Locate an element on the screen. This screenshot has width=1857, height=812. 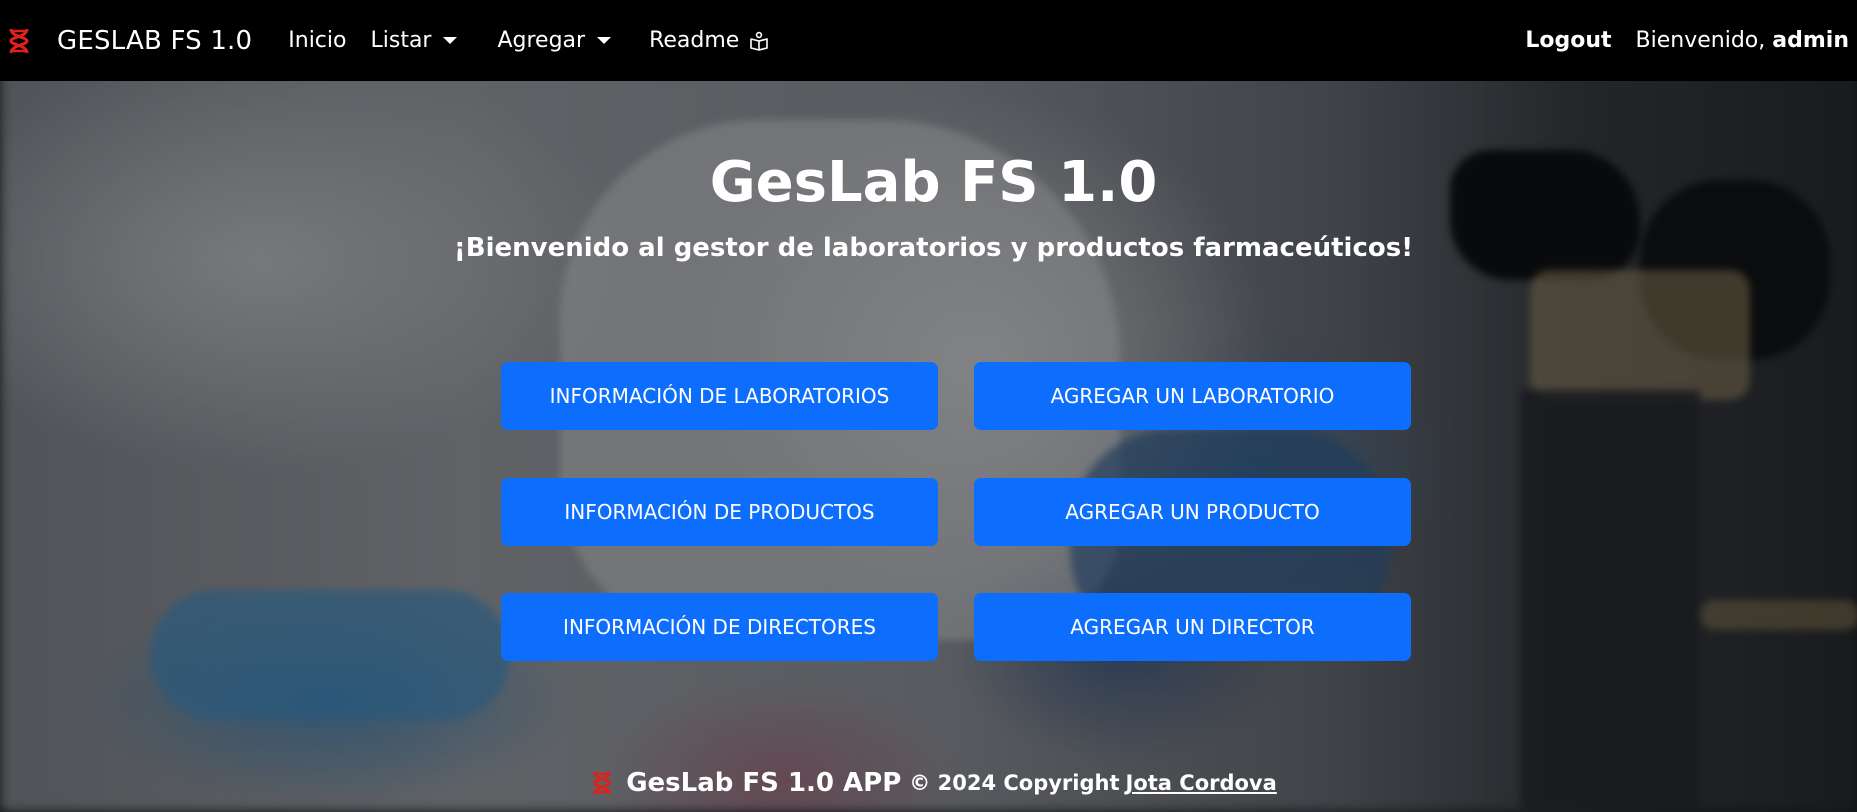
welcome-username: admin is located at coordinates (1810, 40).